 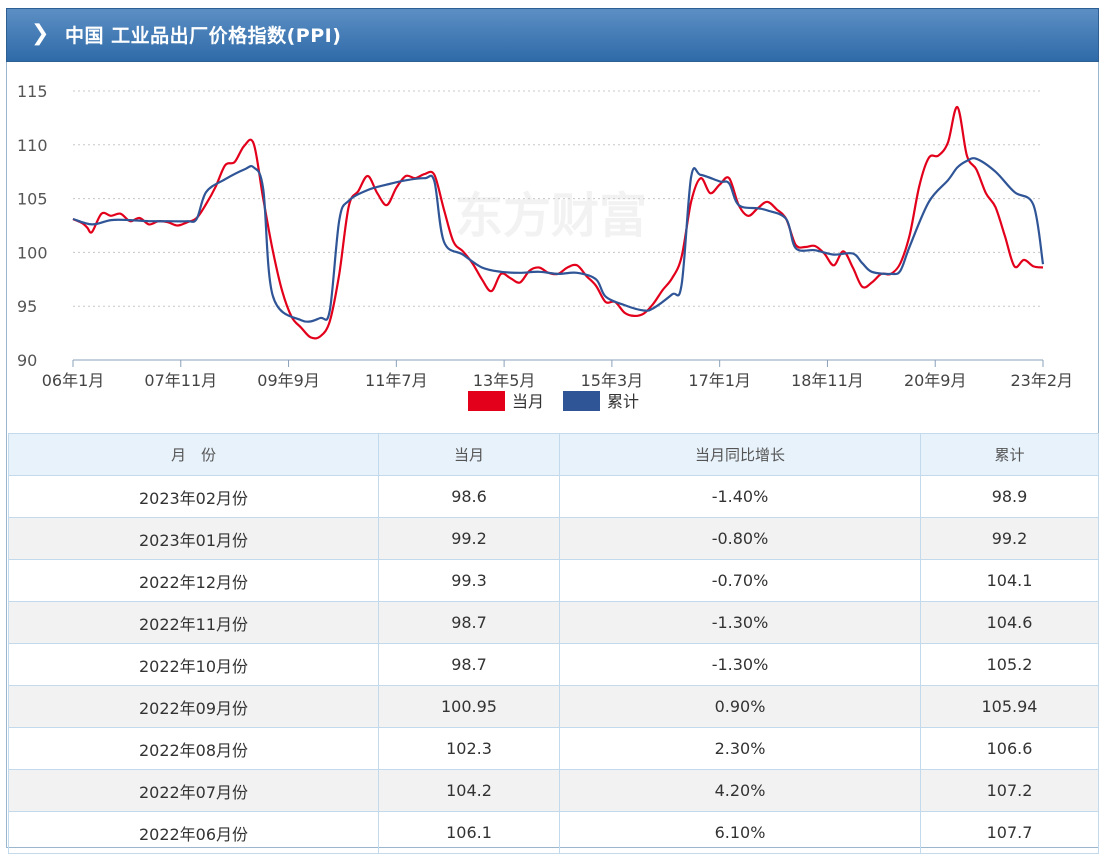 I want to click on table-row: 2022年12月份 99.3 -0.70% 104.1, so click(x=553, y=580).